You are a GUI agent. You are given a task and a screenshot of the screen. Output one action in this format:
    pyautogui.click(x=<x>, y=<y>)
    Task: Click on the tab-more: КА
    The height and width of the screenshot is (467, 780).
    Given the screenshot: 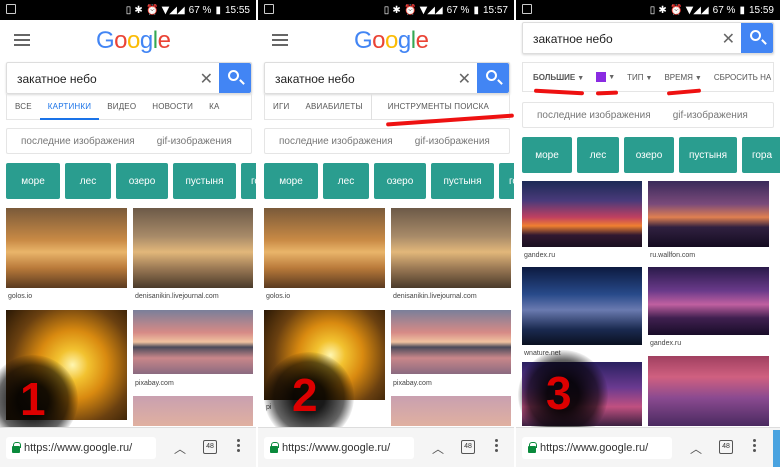 What is the action you would take?
    pyautogui.click(x=214, y=107)
    